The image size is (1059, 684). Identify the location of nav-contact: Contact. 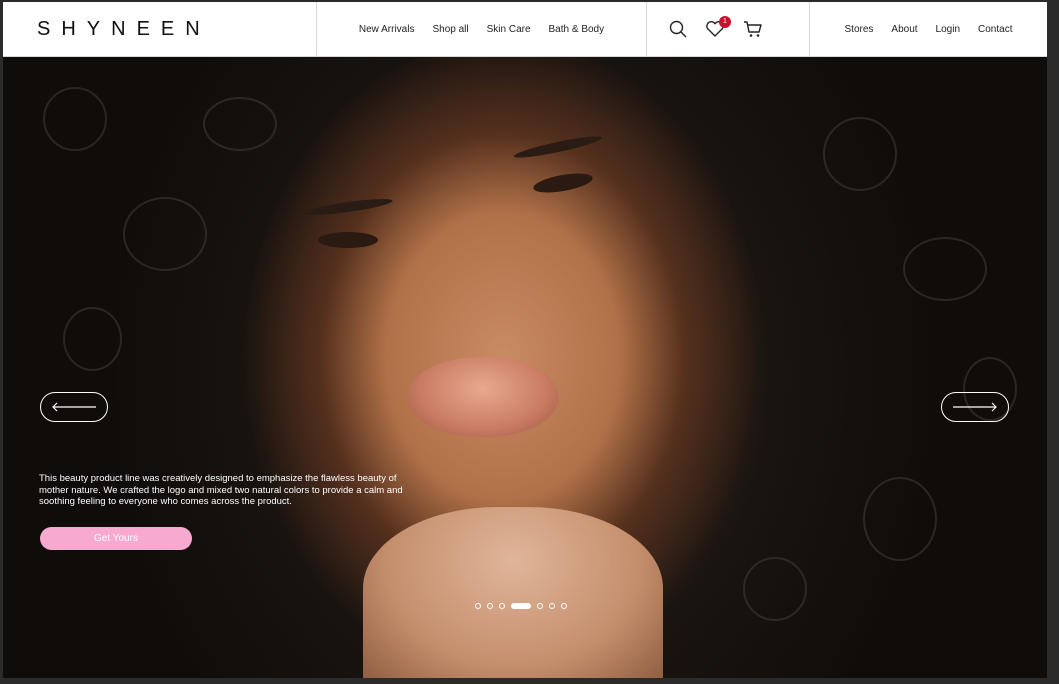
(995, 29).